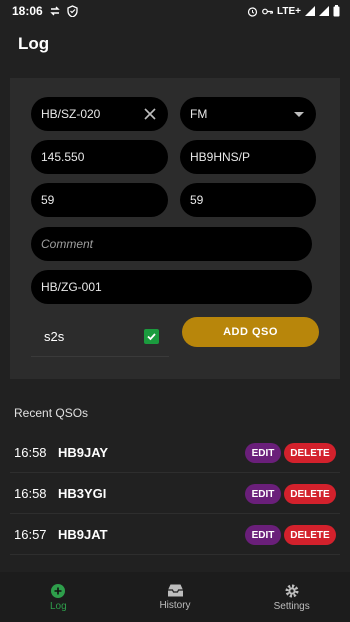 This screenshot has width=350, height=622. What do you see at coordinates (100, 337) in the screenshot?
I see `s2s-toggle-row: s2s` at bounding box center [100, 337].